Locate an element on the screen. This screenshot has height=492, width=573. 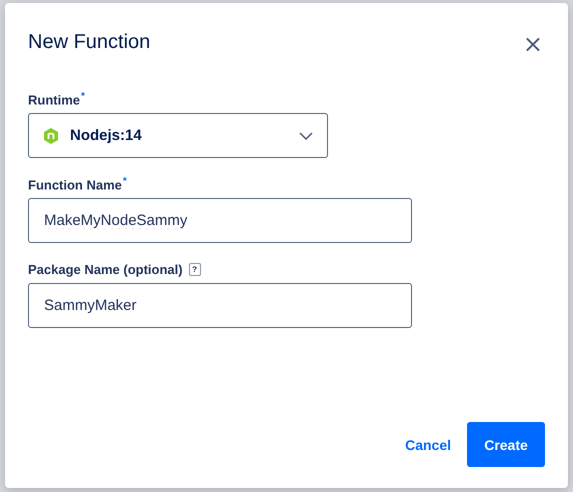
chevron-down-icon is located at coordinates (306, 136).